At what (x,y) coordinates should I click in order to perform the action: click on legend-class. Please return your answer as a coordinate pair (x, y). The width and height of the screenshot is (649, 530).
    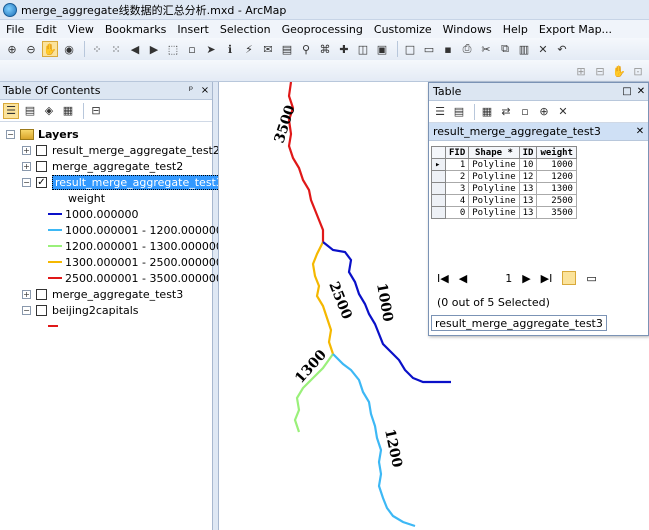
    Looking at the image, I should click on (54, 326).